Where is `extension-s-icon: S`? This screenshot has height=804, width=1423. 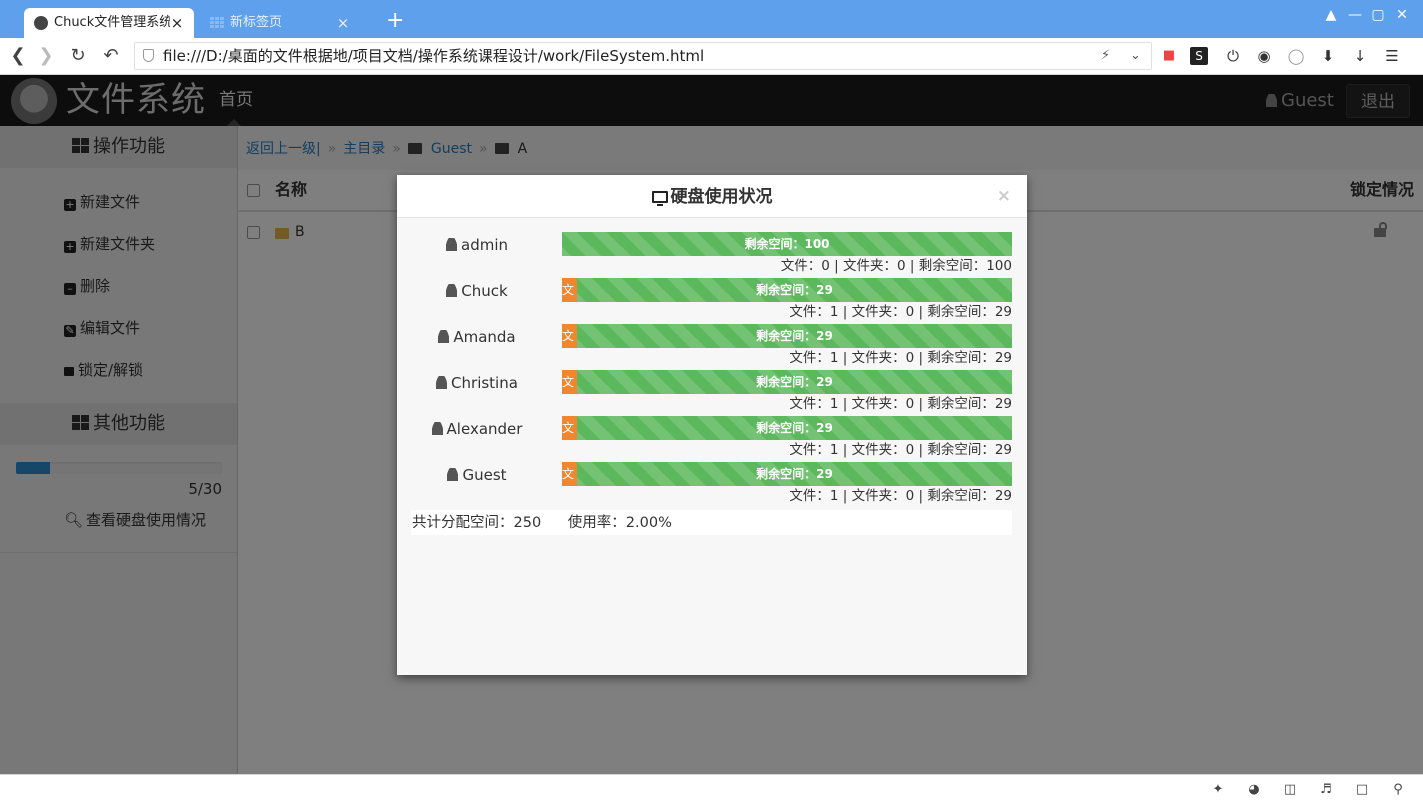 extension-s-icon: S is located at coordinates (1199, 56).